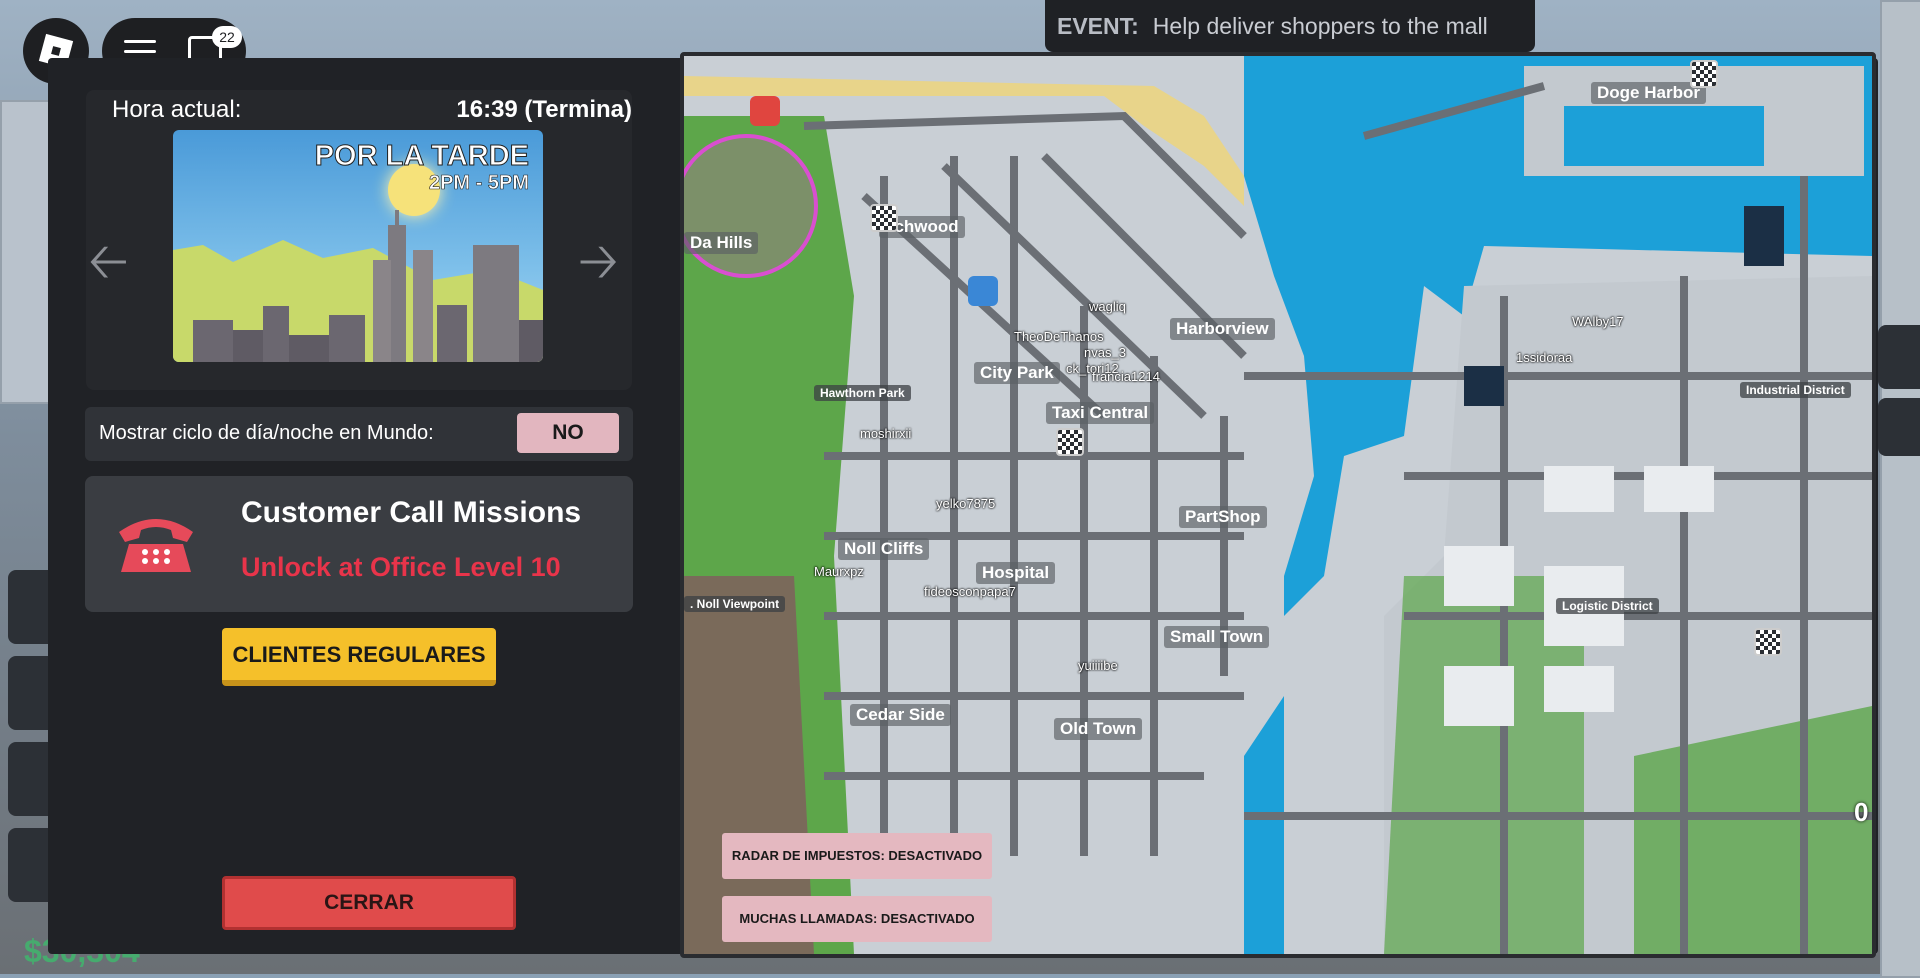  What do you see at coordinates (839, 571) in the screenshot?
I see `player-name: Maurxpz` at bounding box center [839, 571].